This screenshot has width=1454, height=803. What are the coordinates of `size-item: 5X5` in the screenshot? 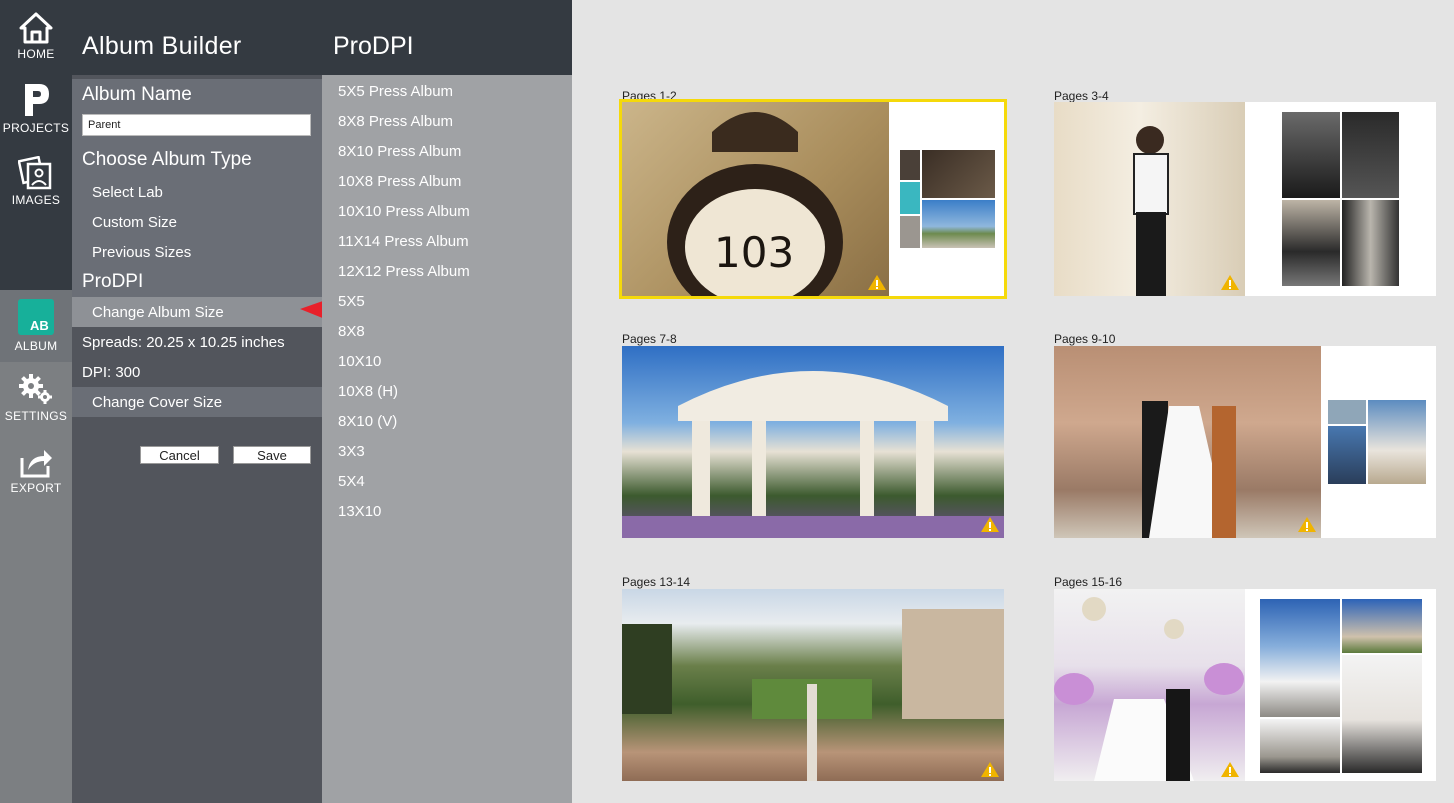 It's located at (447, 301).